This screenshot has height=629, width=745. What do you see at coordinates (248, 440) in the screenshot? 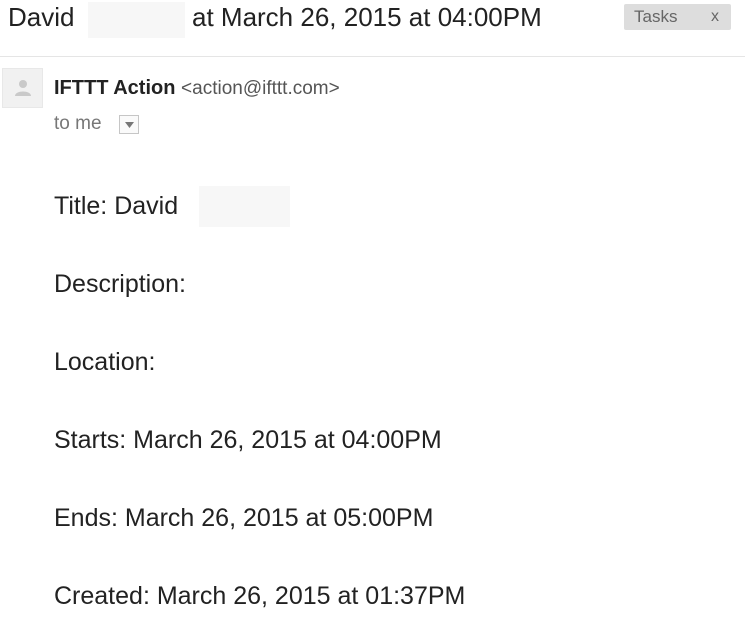
I see `event-starts: Starts: March 26, 2015 at 04:00PM` at bounding box center [248, 440].